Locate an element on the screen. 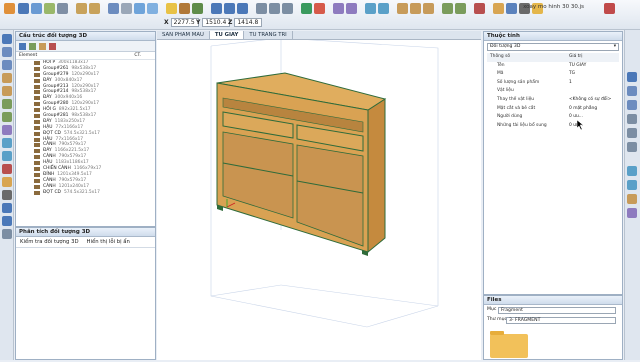 The image size is (640, 362). wireframe-icon is located at coordinates (632, 171).